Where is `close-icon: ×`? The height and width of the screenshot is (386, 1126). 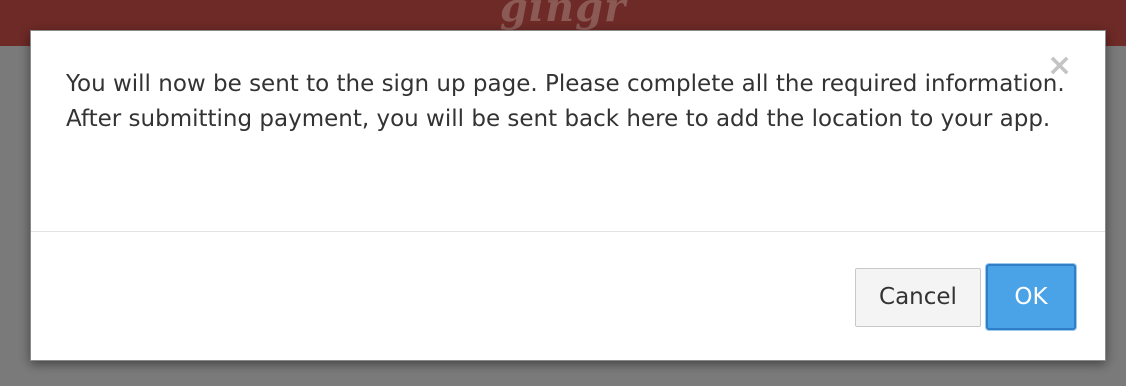 close-icon: × is located at coordinates (1059, 66).